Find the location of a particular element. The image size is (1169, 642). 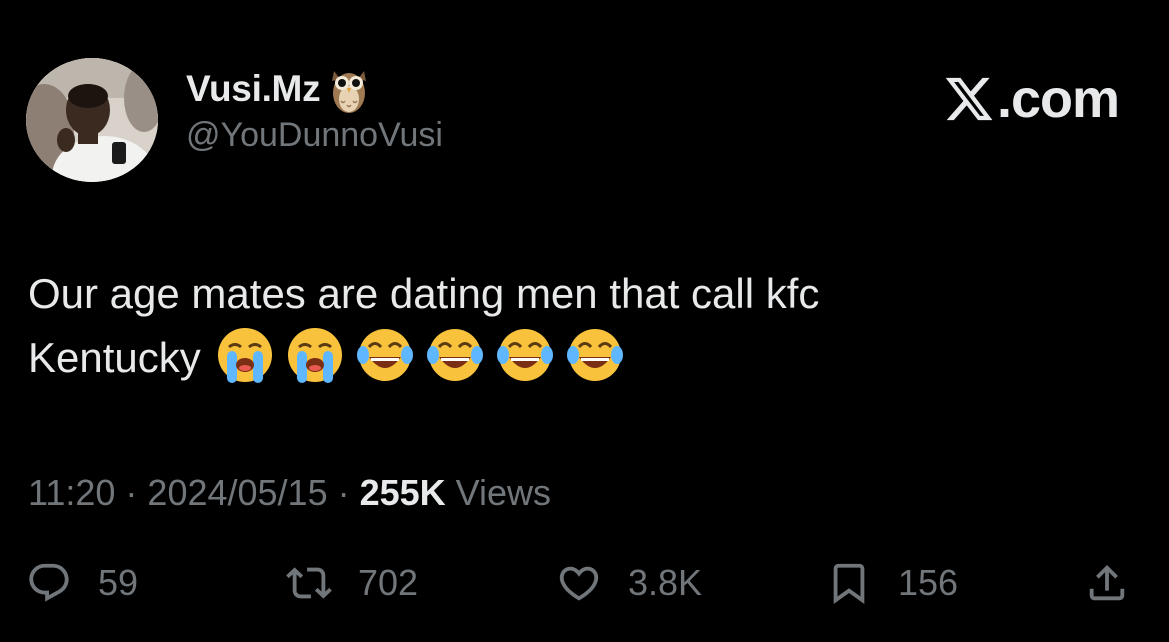

share-icon is located at coordinates (1107, 582).